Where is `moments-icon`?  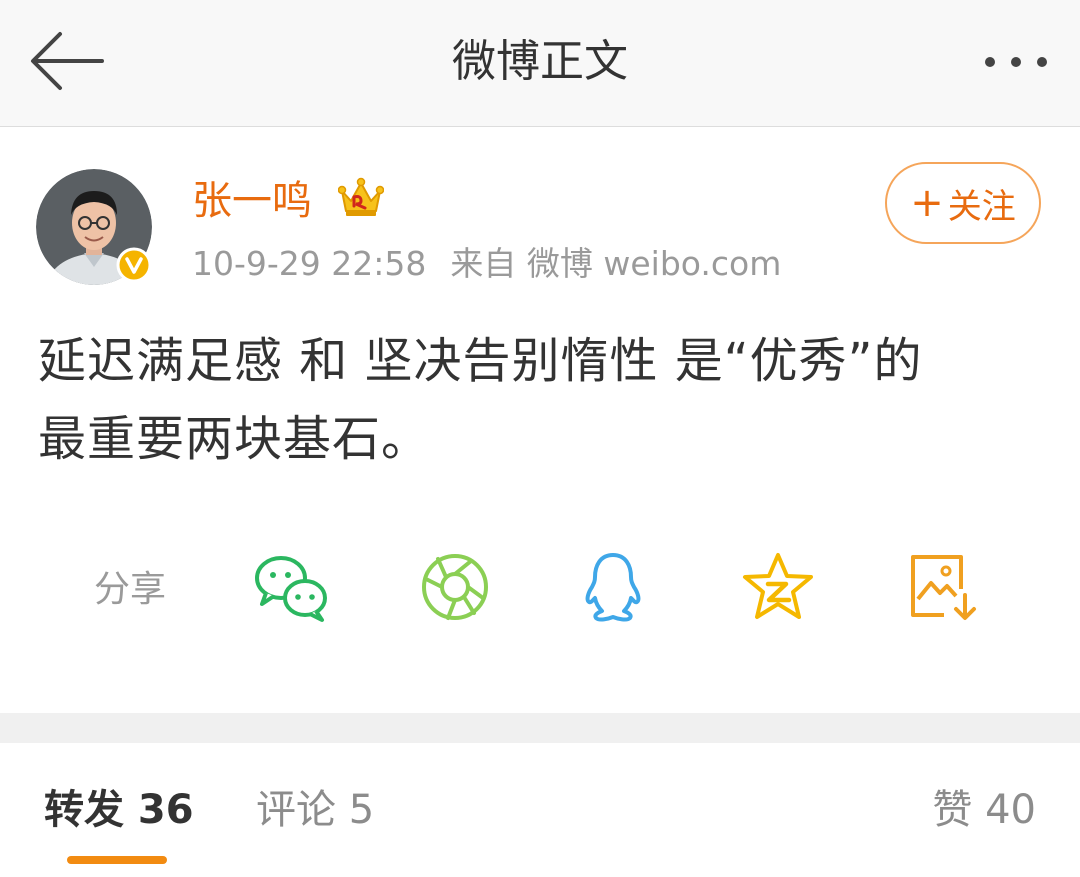
moments-icon is located at coordinates (455, 587).